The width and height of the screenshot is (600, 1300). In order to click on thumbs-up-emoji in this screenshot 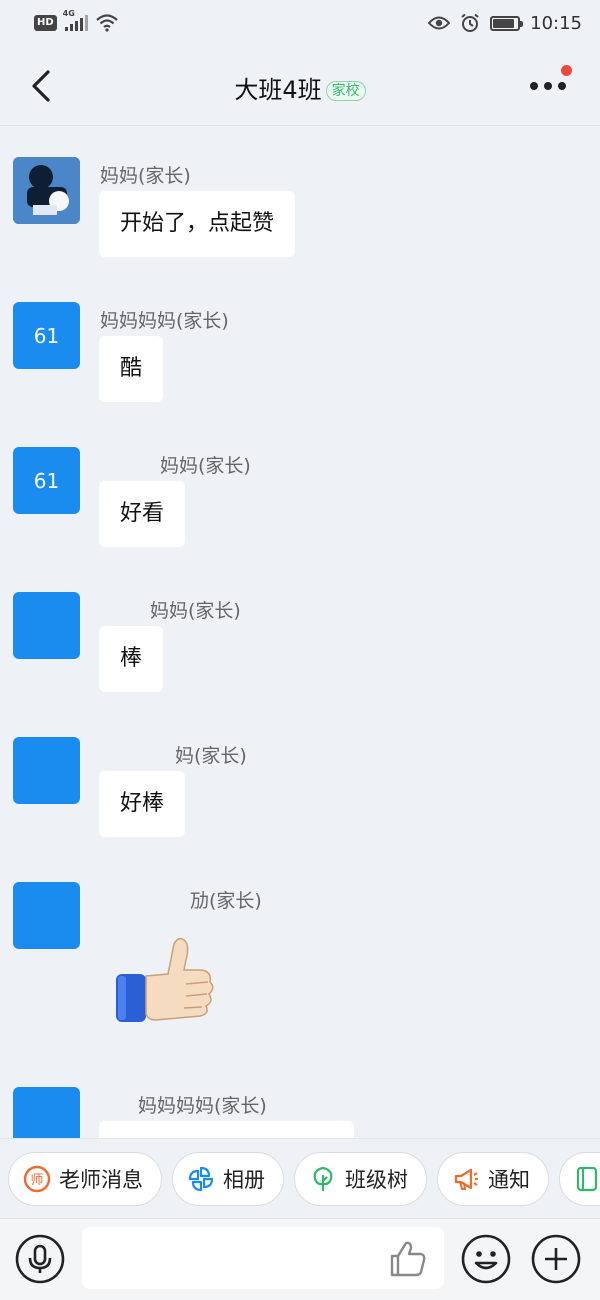, I will do `click(165, 982)`.